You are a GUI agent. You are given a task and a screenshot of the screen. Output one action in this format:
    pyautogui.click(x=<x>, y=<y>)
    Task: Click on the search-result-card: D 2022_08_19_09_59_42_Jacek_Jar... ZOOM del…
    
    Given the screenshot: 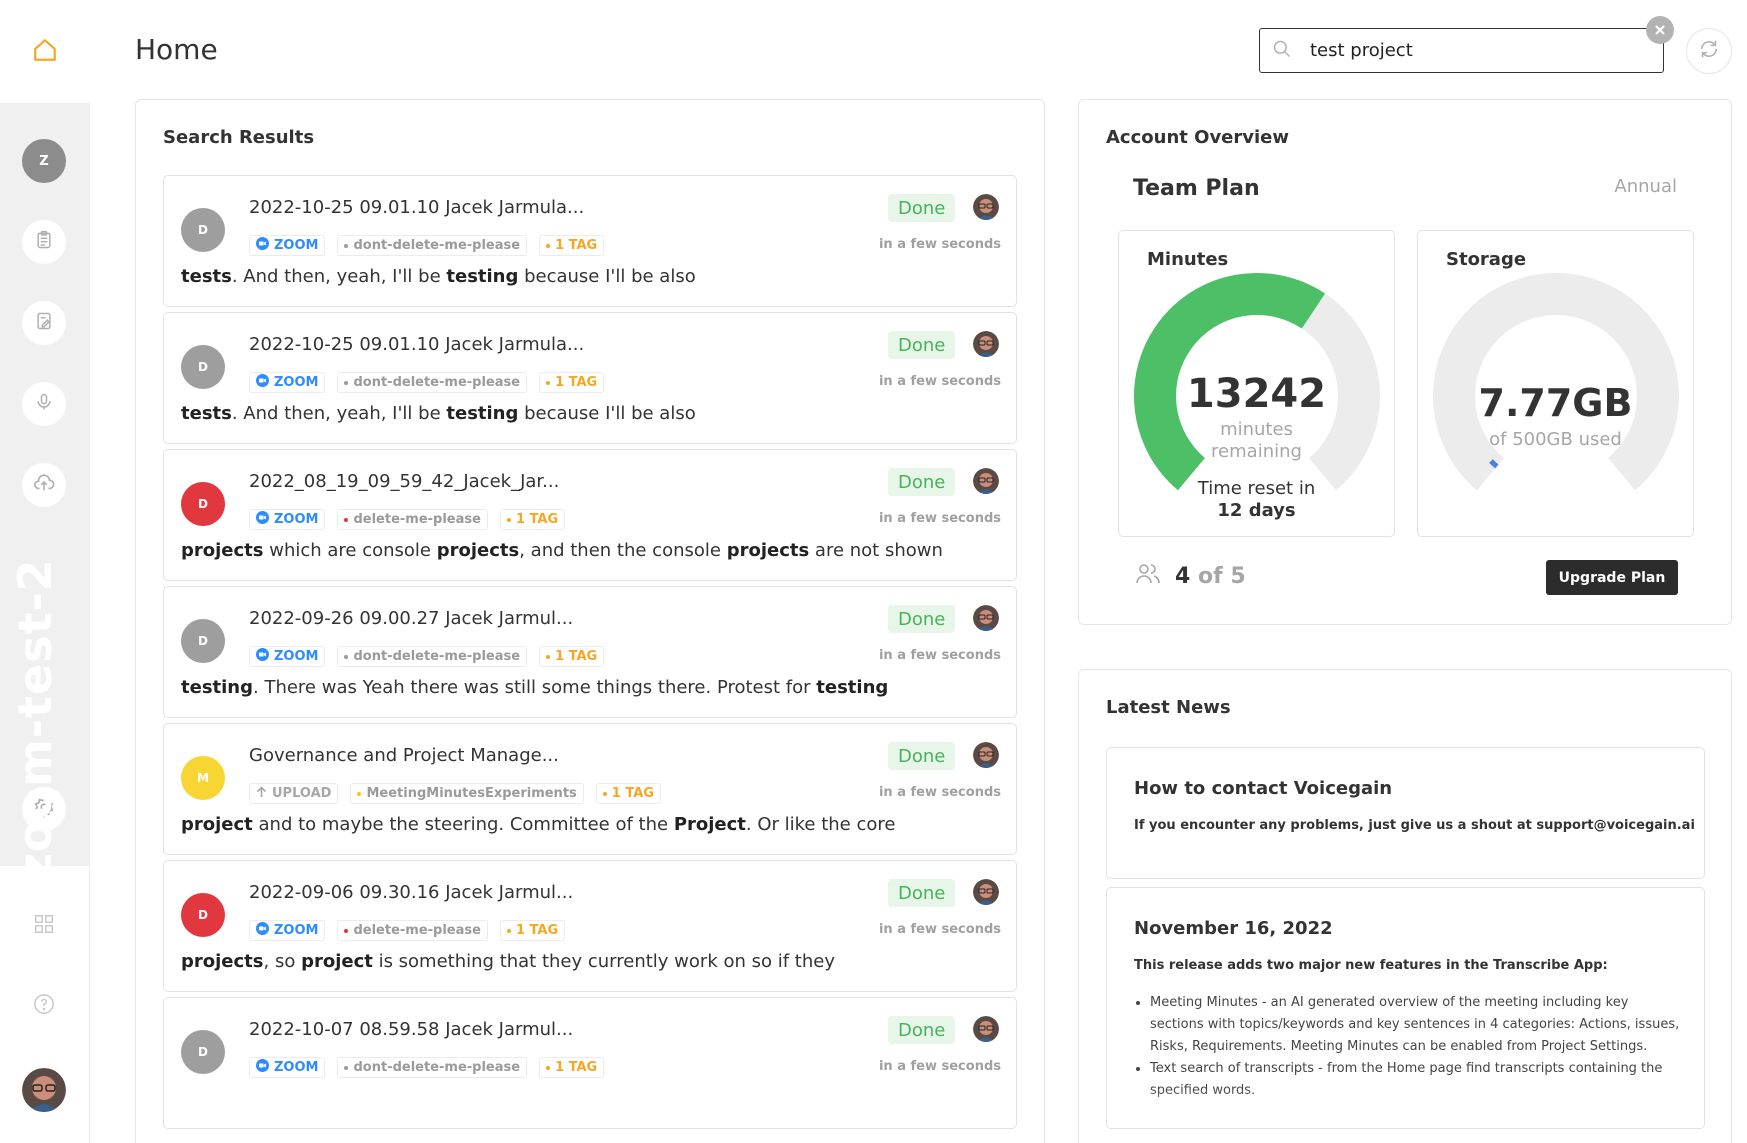 What is the action you would take?
    pyautogui.click(x=590, y=515)
    